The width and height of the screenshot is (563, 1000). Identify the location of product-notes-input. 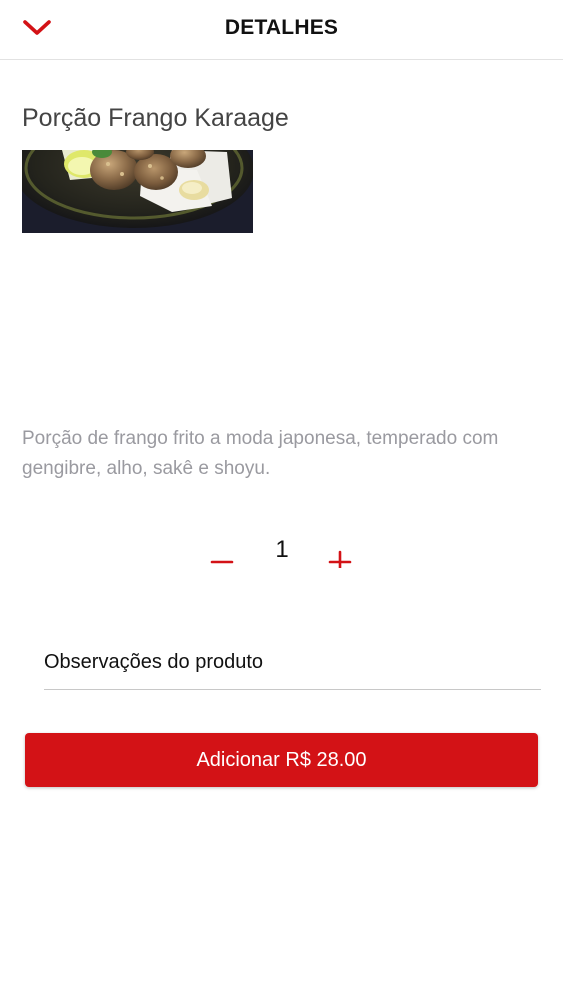
(292, 663).